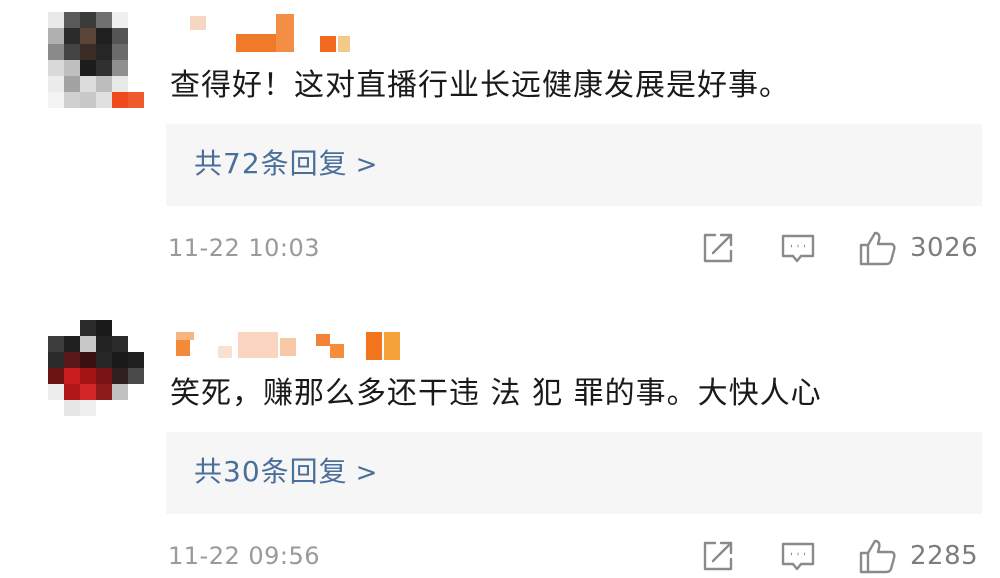  I want to click on comment-meta: 11-22 10:03 3026, so click(500, 248).